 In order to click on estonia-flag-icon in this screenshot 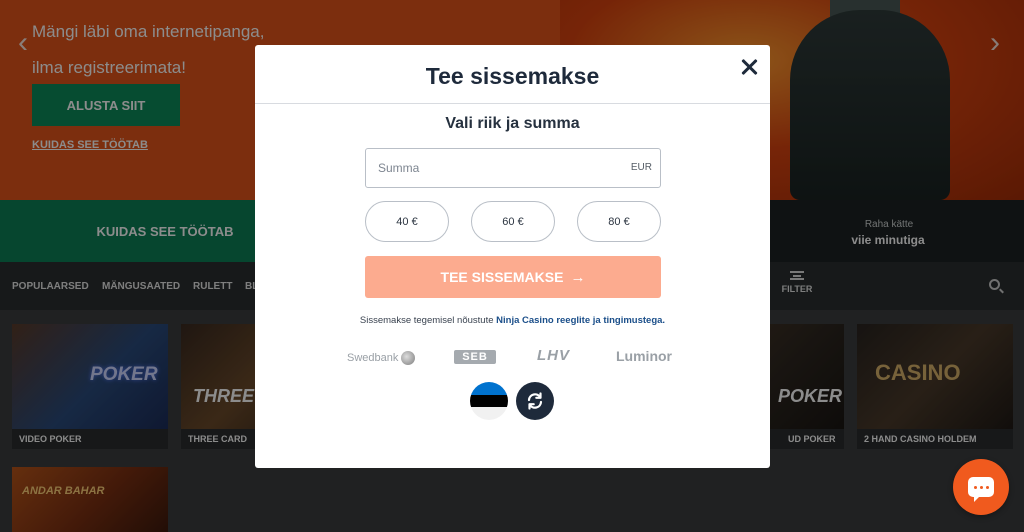, I will do `click(489, 401)`.